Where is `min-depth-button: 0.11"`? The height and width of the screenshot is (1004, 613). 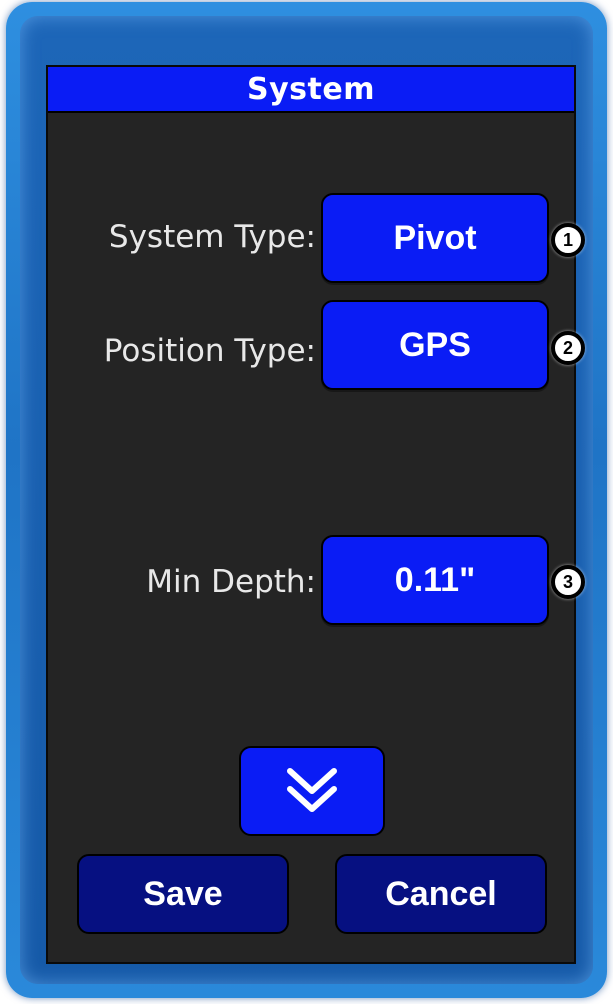 min-depth-button: 0.11" is located at coordinates (435, 580).